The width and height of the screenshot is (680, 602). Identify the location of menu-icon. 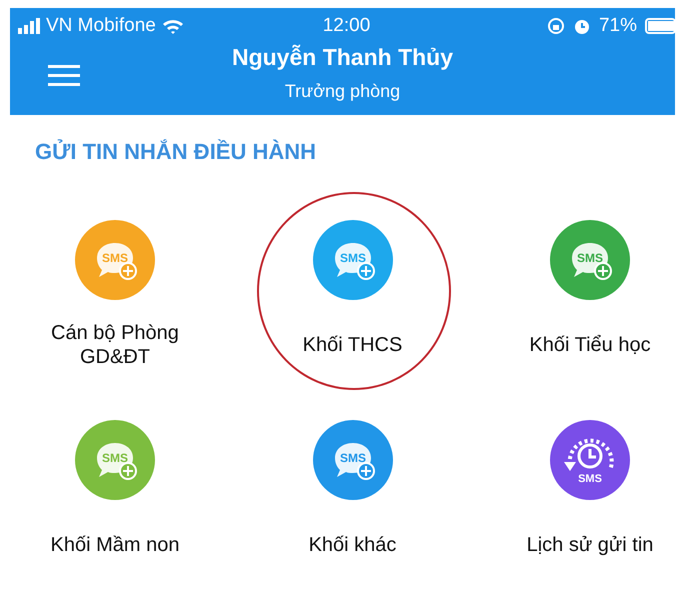
(64, 76).